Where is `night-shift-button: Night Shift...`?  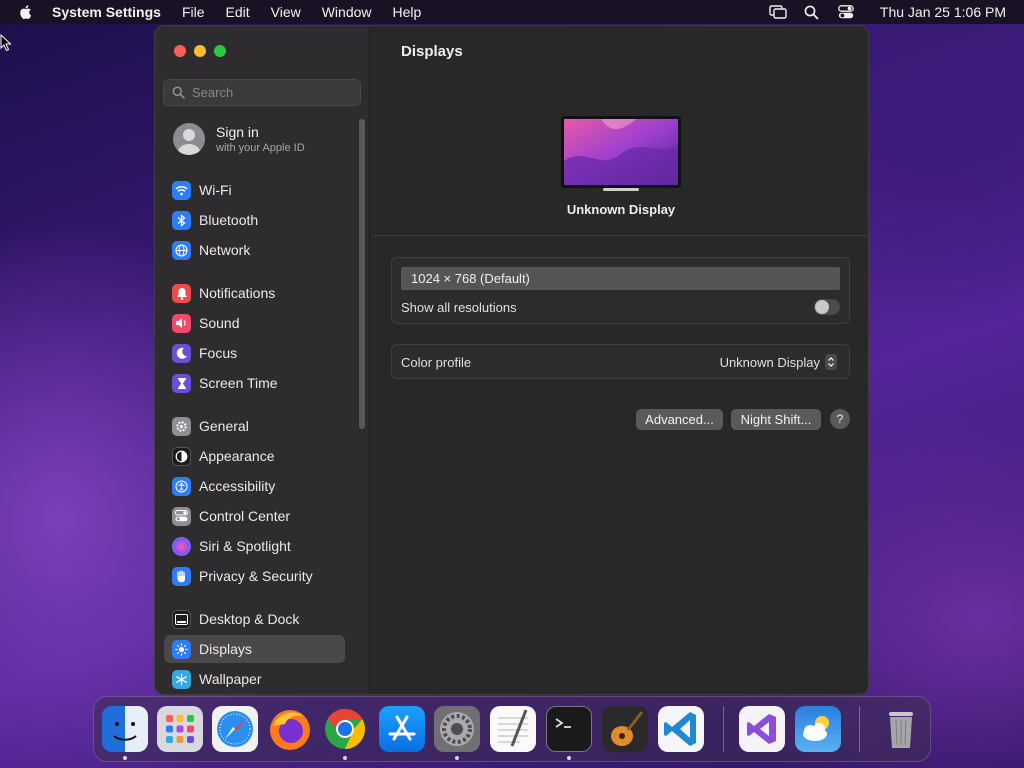
night-shift-button: Night Shift... is located at coordinates (776, 419).